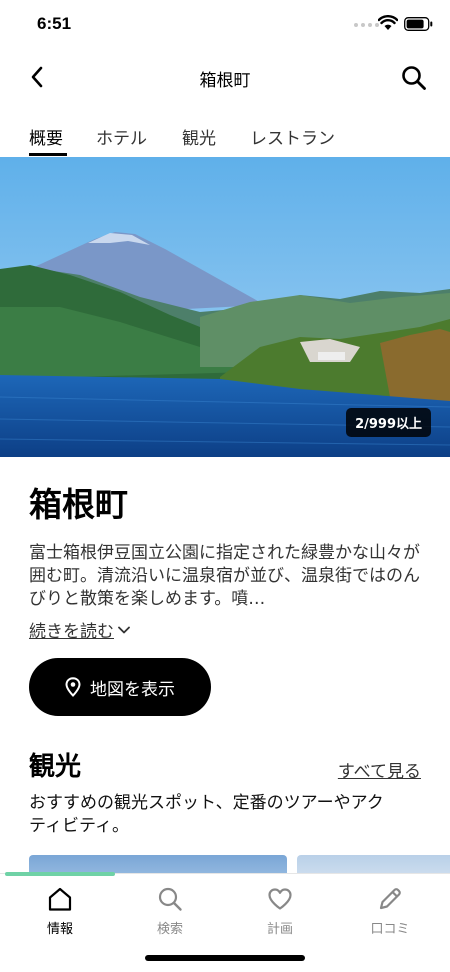 The height and width of the screenshot is (972, 450). What do you see at coordinates (73, 687) in the screenshot?
I see `map-pin-icon` at bounding box center [73, 687].